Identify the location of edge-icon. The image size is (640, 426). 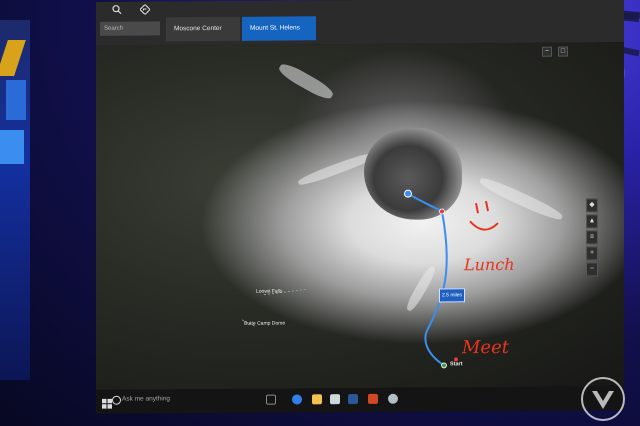
(297, 399).